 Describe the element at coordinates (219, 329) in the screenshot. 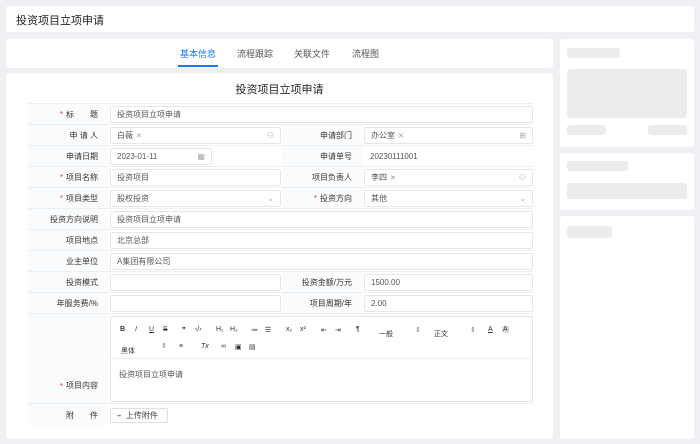

I see `h1-button: H₁` at that location.